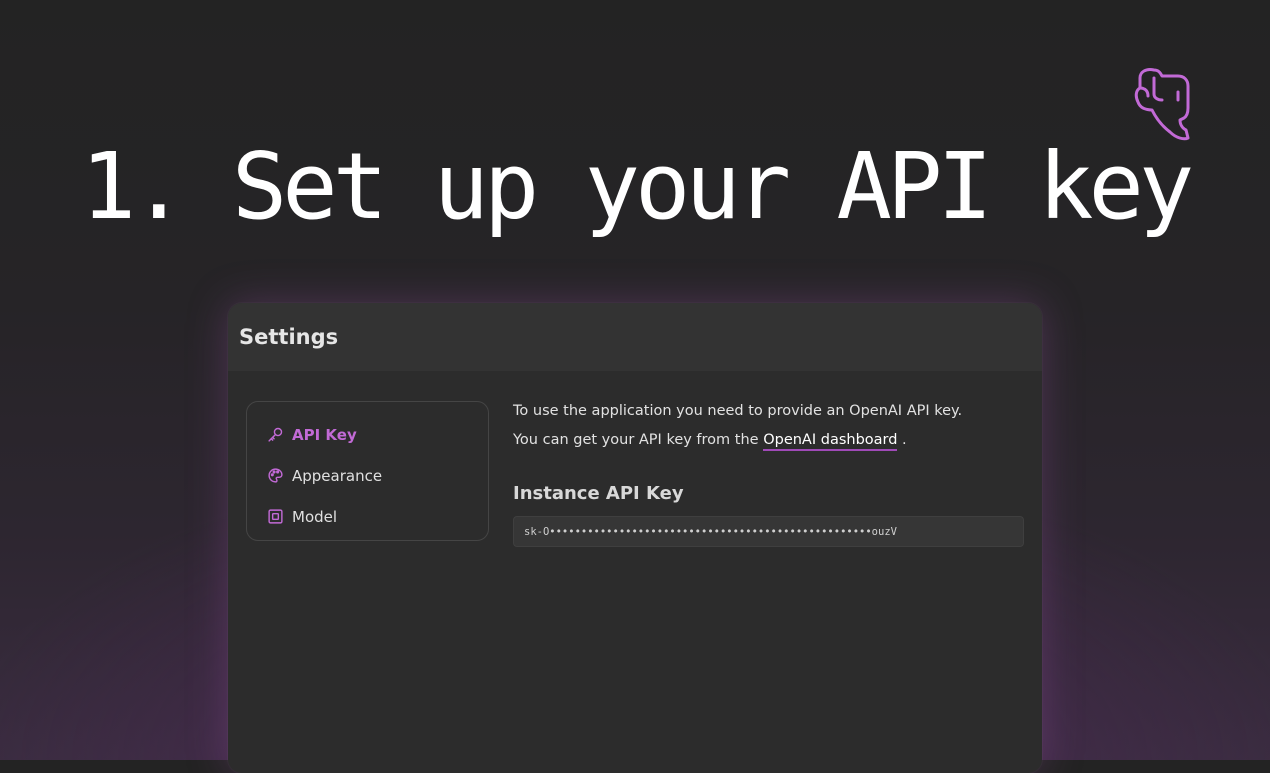 The image size is (1270, 773). What do you see at coordinates (830, 441) in the screenshot?
I see `openai-dashboard-link: OpenAI dashboard` at bounding box center [830, 441].